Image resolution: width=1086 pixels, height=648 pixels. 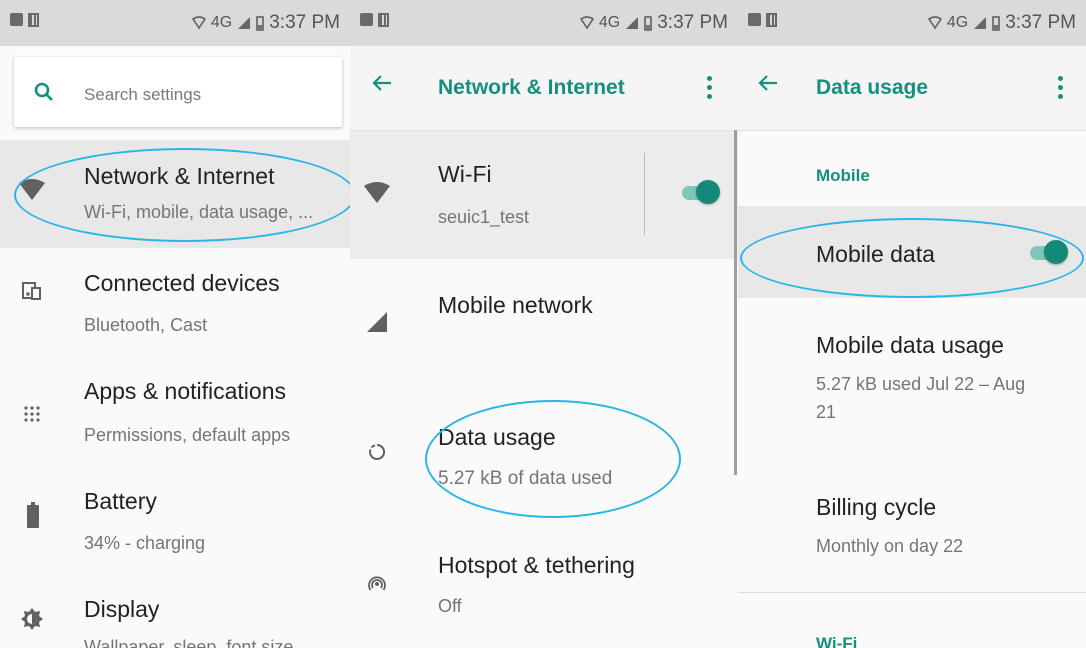 What do you see at coordinates (1047, 252) in the screenshot?
I see `mobile-data-toggle` at bounding box center [1047, 252].